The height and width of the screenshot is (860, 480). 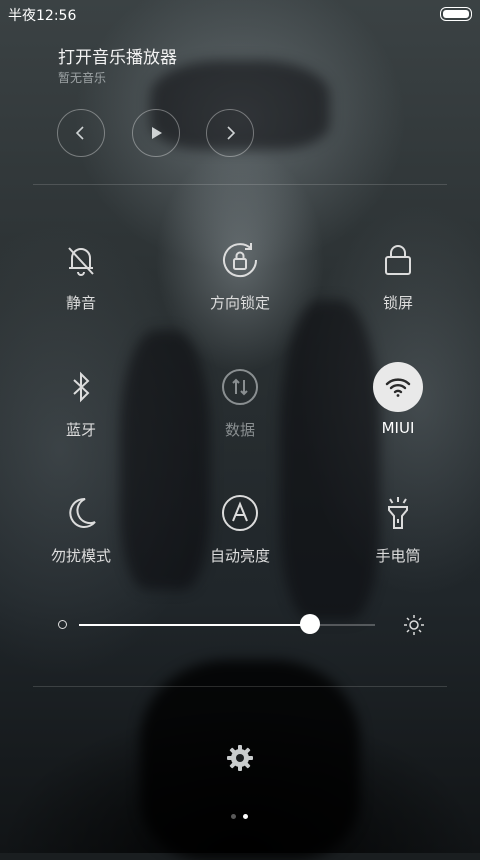 I want to click on toggle-mobile-data: 数据, so click(x=240, y=402).